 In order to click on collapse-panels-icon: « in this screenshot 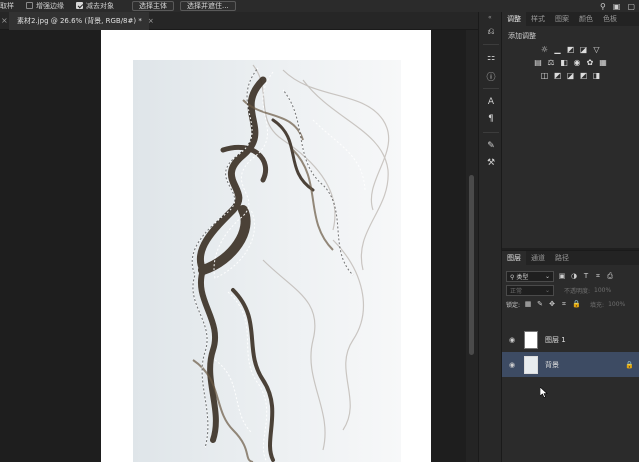, I will do `click(490, 17)`.